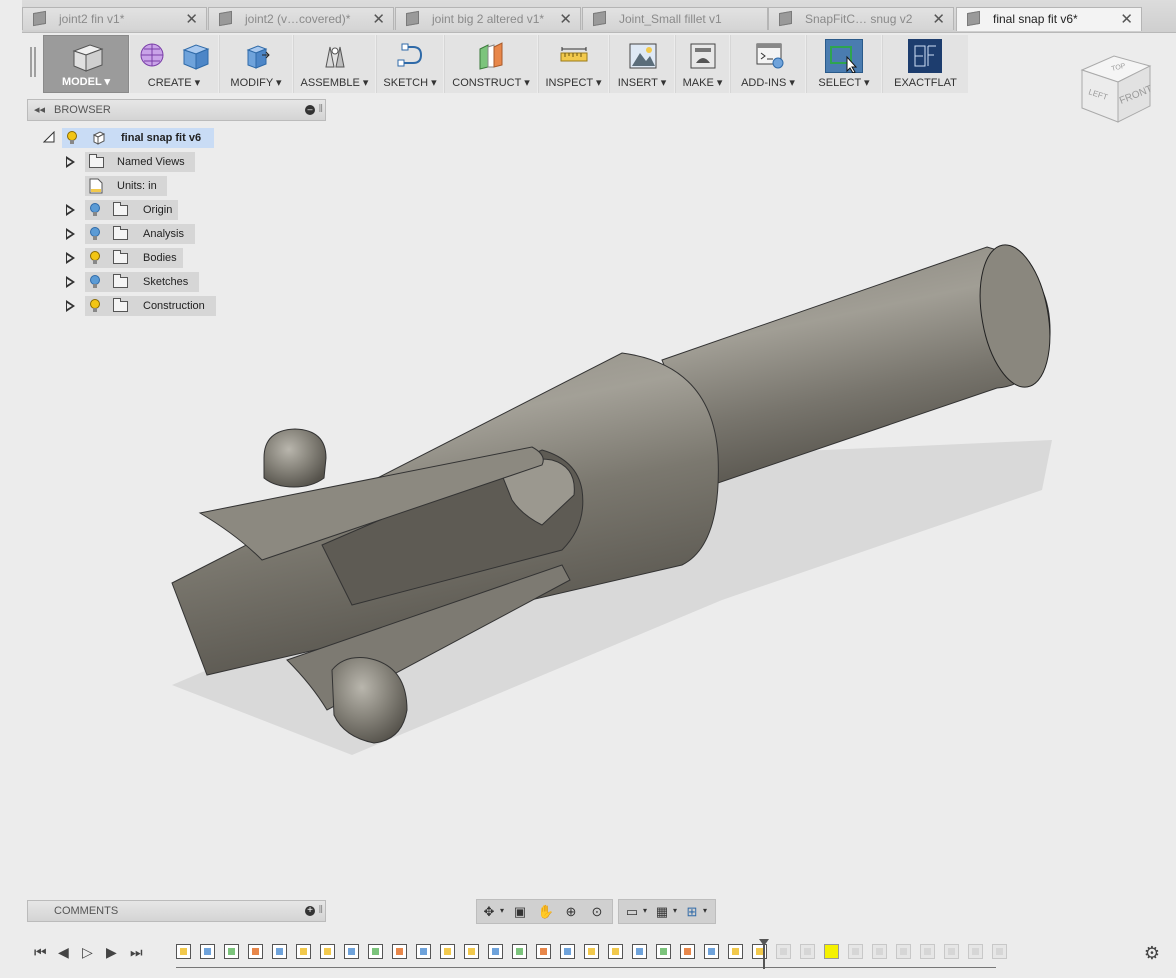 Image resolution: width=1176 pixels, height=978 pixels. Describe the element at coordinates (138, 138) in the screenshot. I see `root-component-chip: final snap fit v6` at that location.